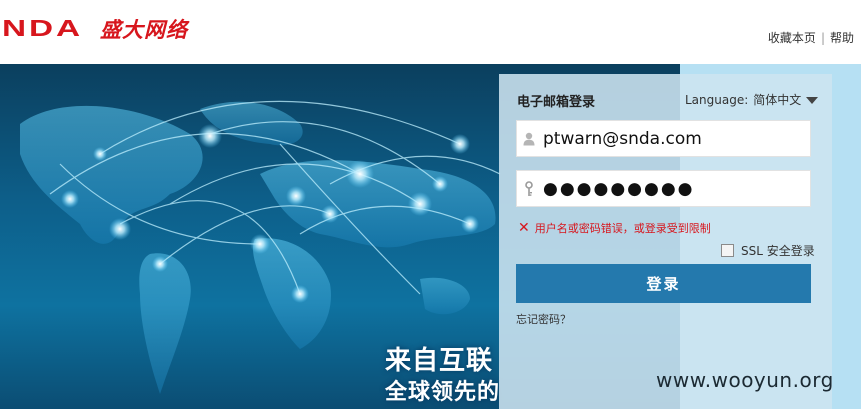  What do you see at coordinates (622, 228) in the screenshot?
I see `error-text: 用户名或密码错误，或登录受到限制` at bounding box center [622, 228].